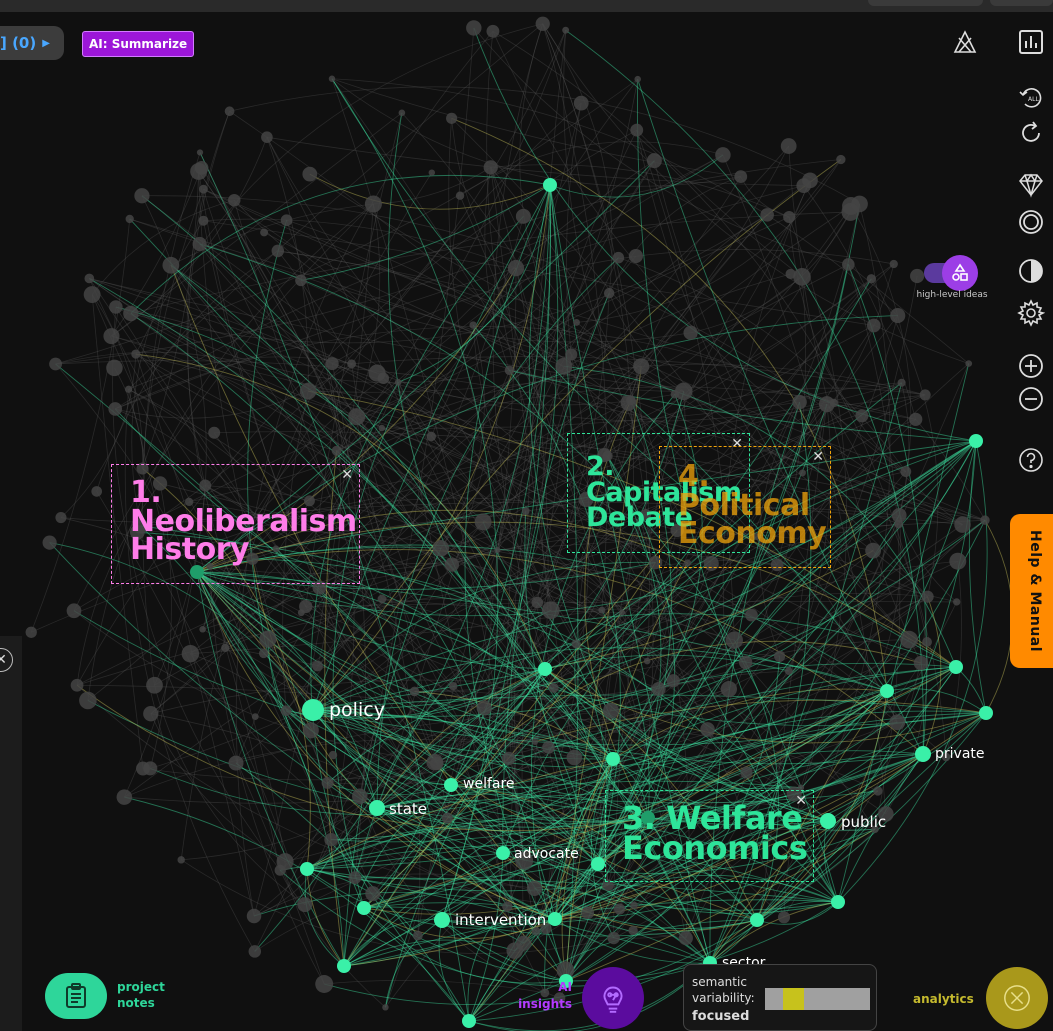 This screenshot has height=1031, width=1053. Describe the element at coordinates (1031, 313) in the screenshot. I see `settings-gear-icon` at that location.